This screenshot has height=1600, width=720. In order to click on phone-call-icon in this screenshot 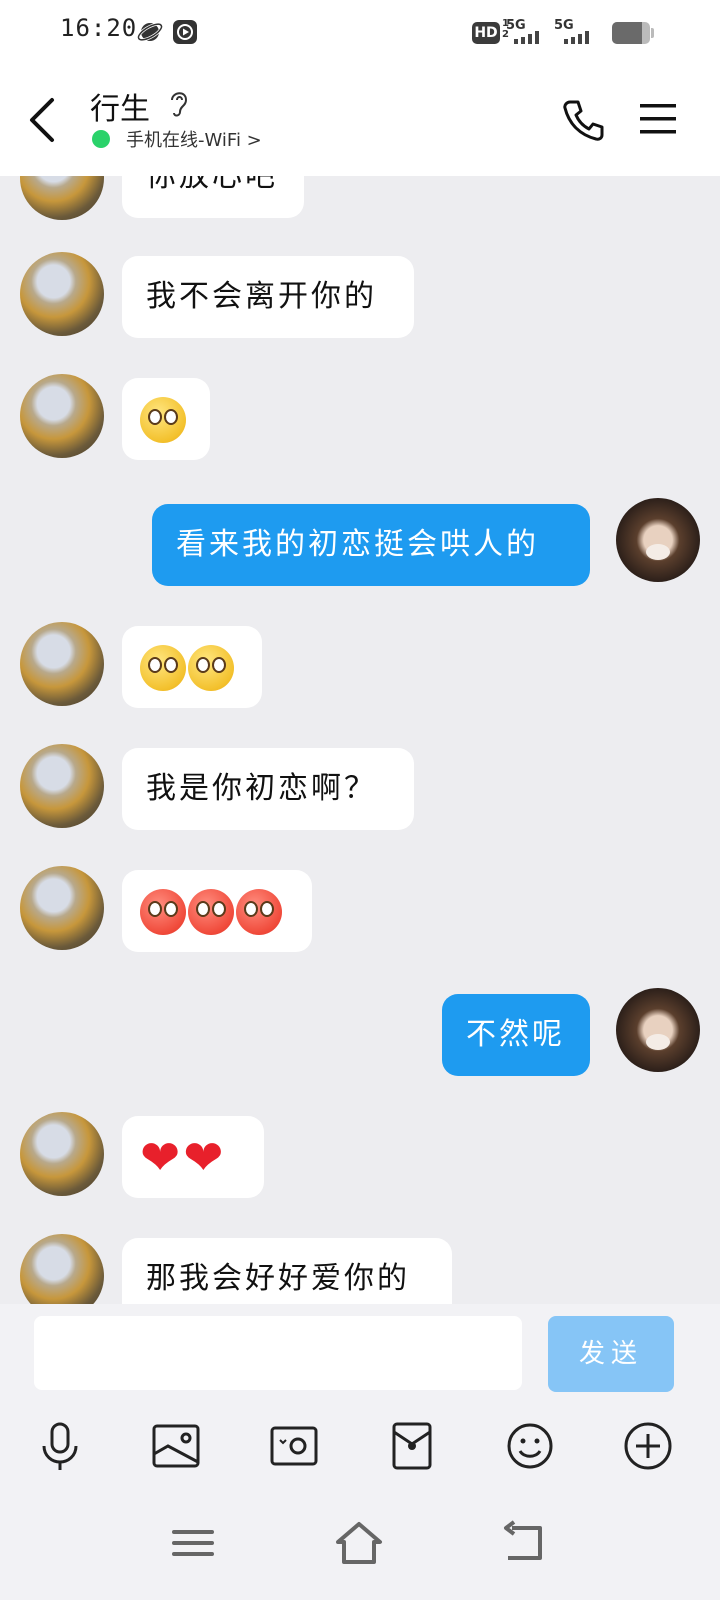, I will do `click(584, 120)`.